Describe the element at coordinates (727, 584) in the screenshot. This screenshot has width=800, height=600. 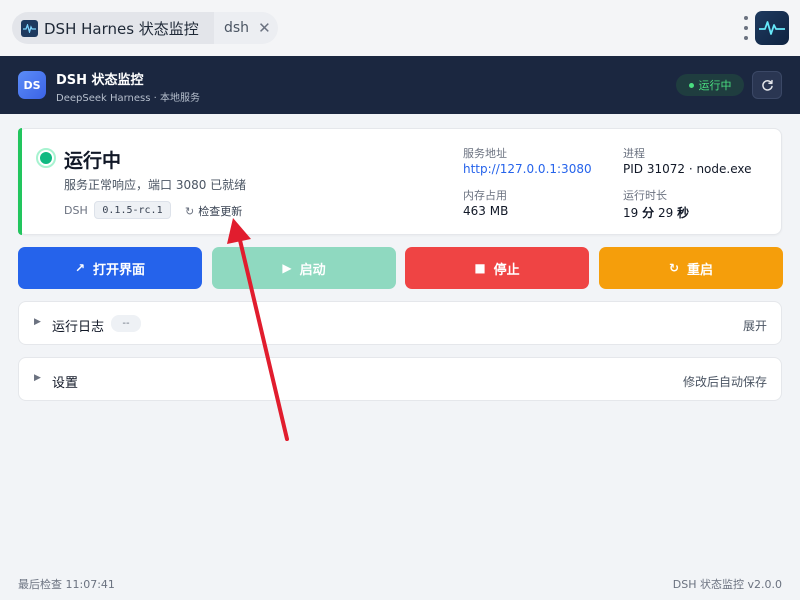
I see `app-version: DSH 状态监控 v2.0.0` at that location.